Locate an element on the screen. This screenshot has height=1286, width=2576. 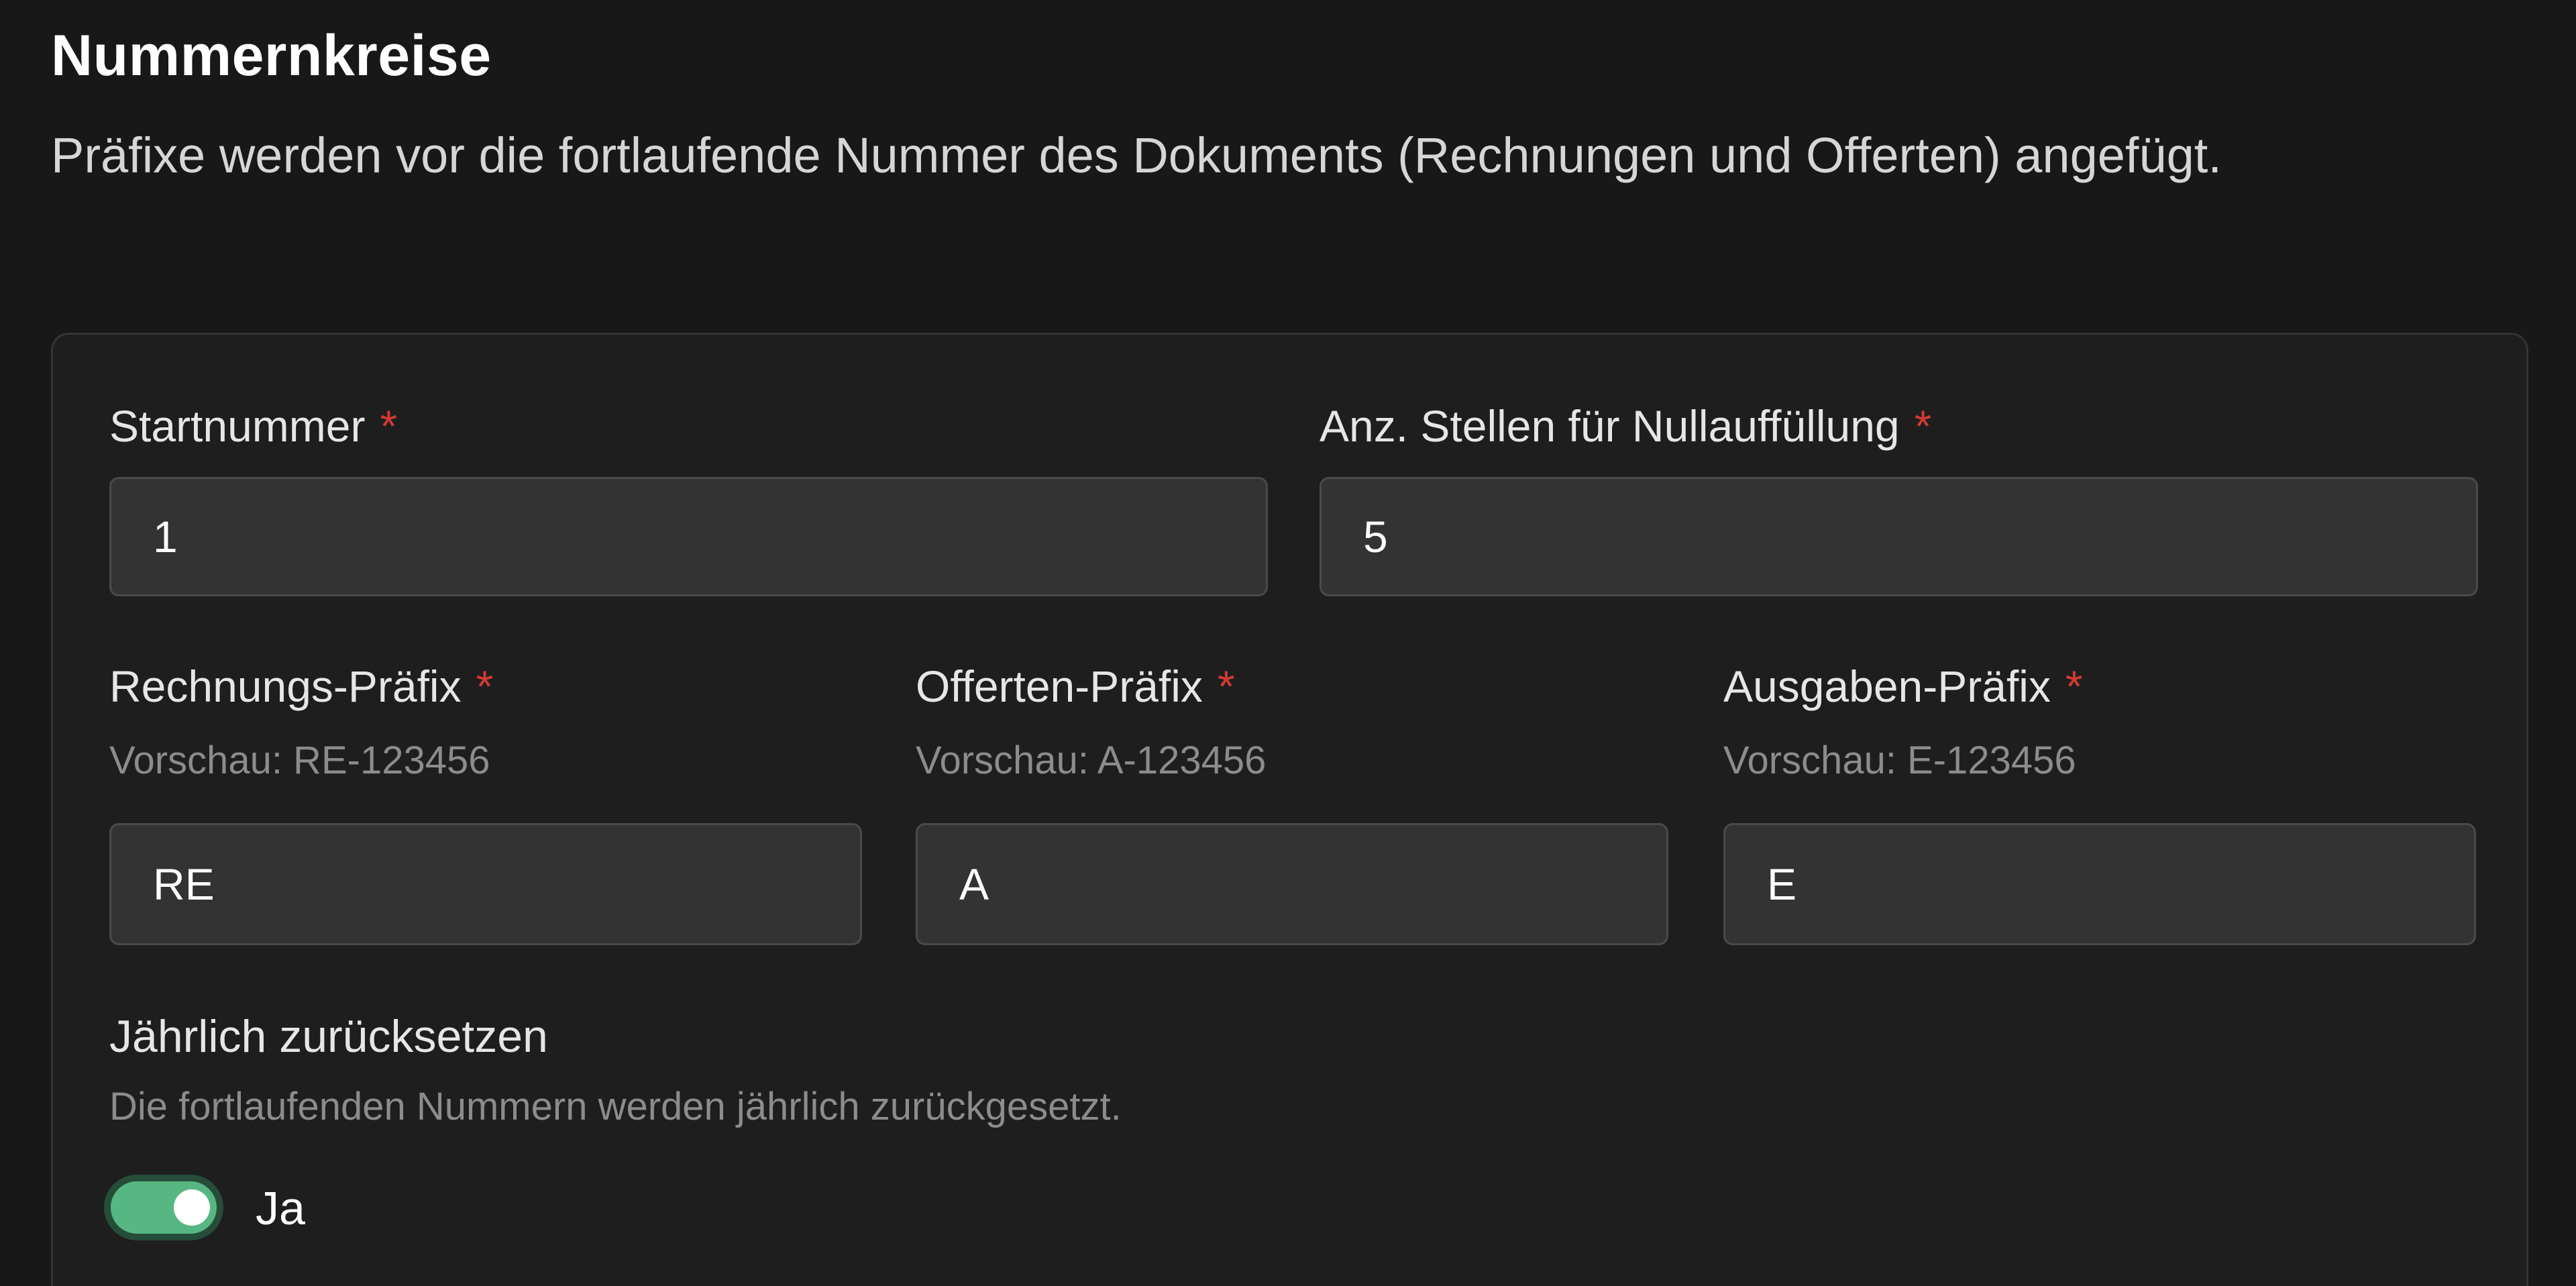
invoice-prefix-input: RE is located at coordinates (485, 884).